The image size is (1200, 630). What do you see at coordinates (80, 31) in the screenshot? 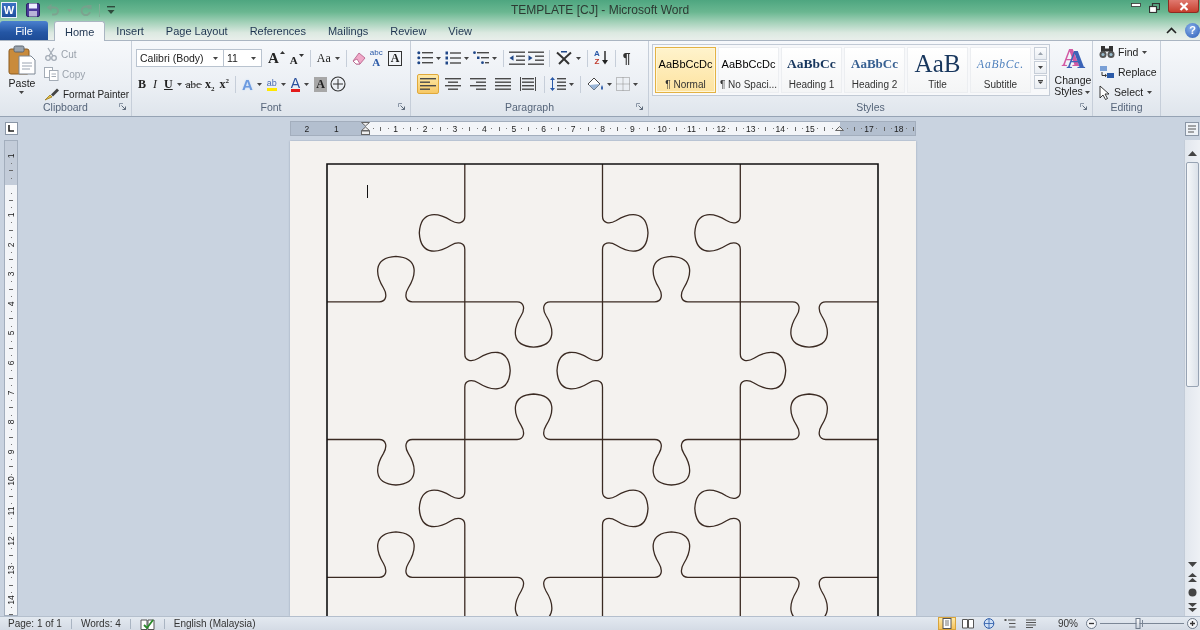
I see `ribbon-tab: Home` at bounding box center [80, 31].